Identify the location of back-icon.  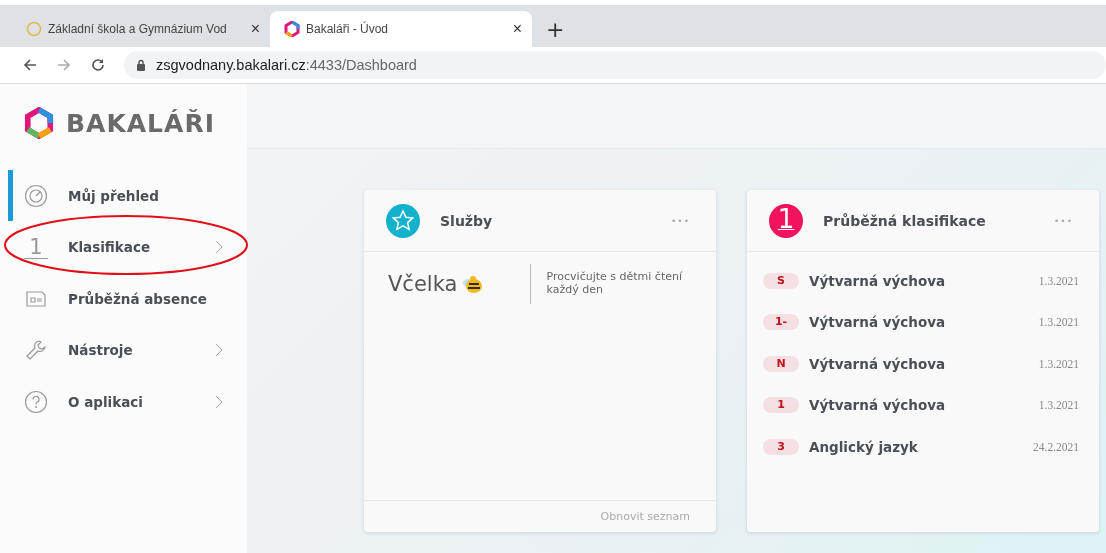
(30, 65).